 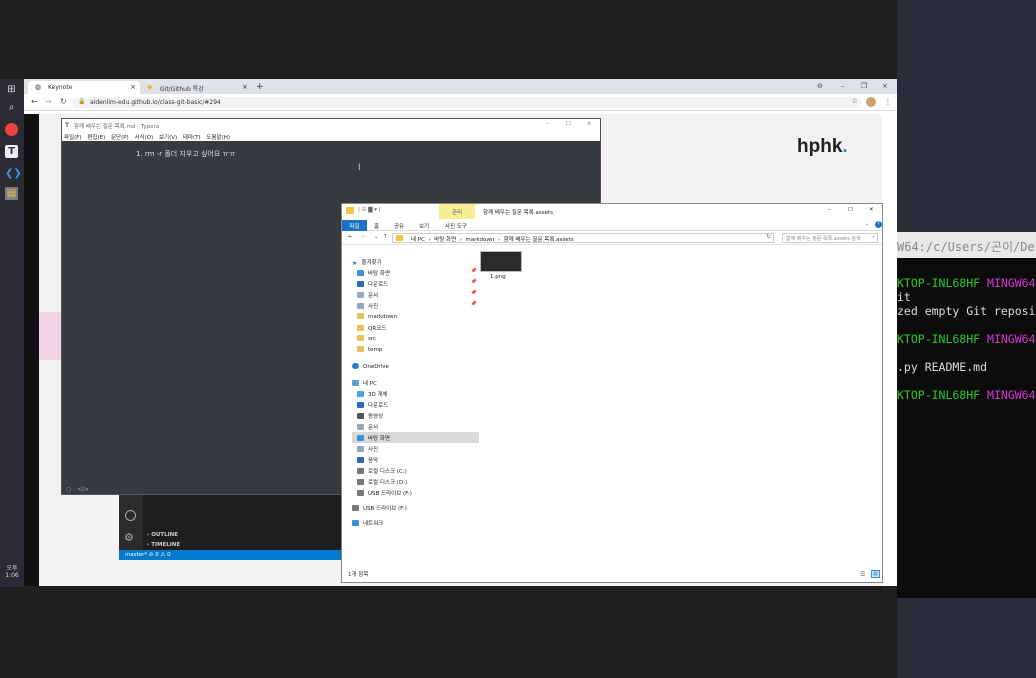 I want to click on breadcrumb-item: 바탕 화면, so click(x=445, y=240).